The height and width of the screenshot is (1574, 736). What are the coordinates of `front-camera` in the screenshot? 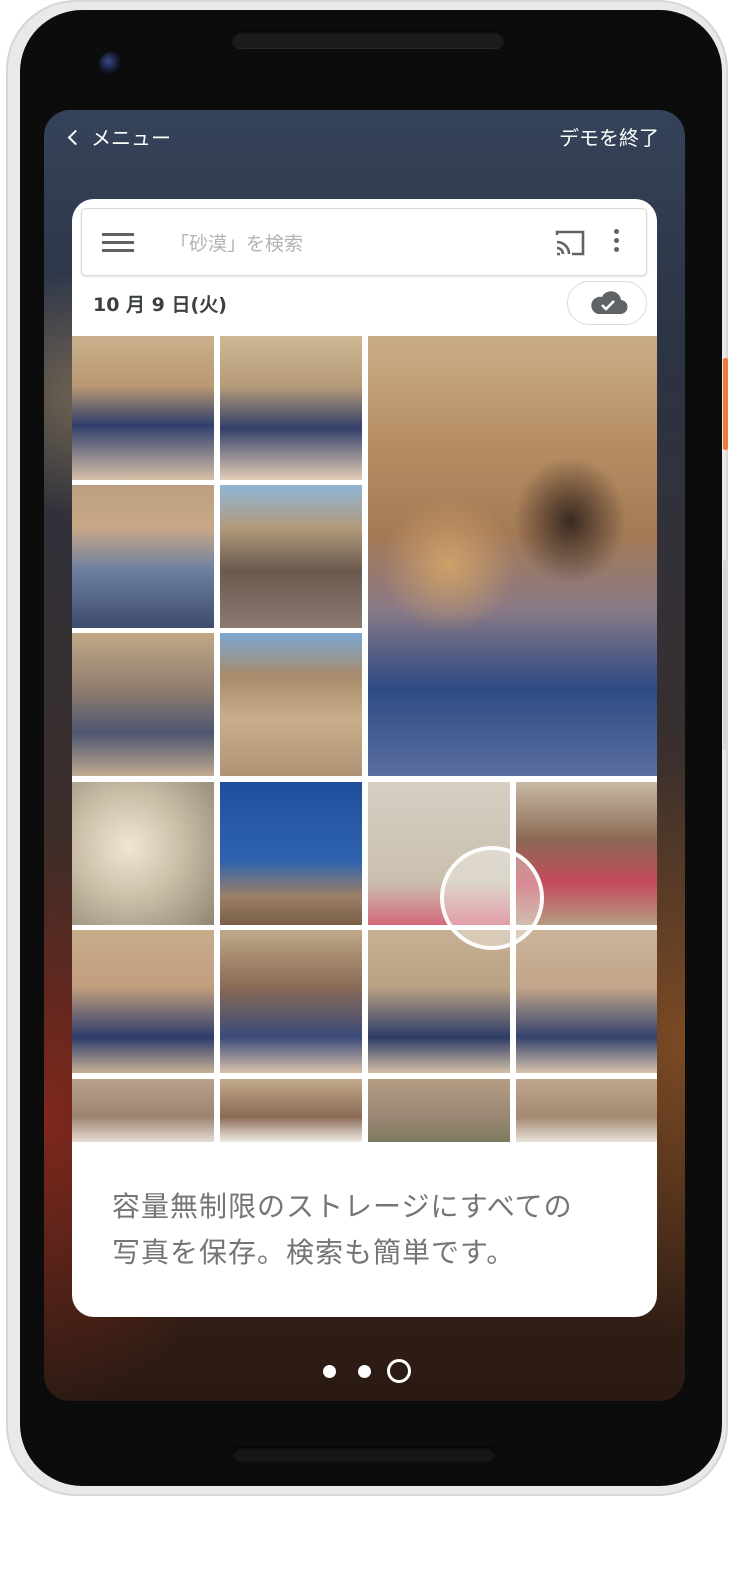 It's located at (111, 64).